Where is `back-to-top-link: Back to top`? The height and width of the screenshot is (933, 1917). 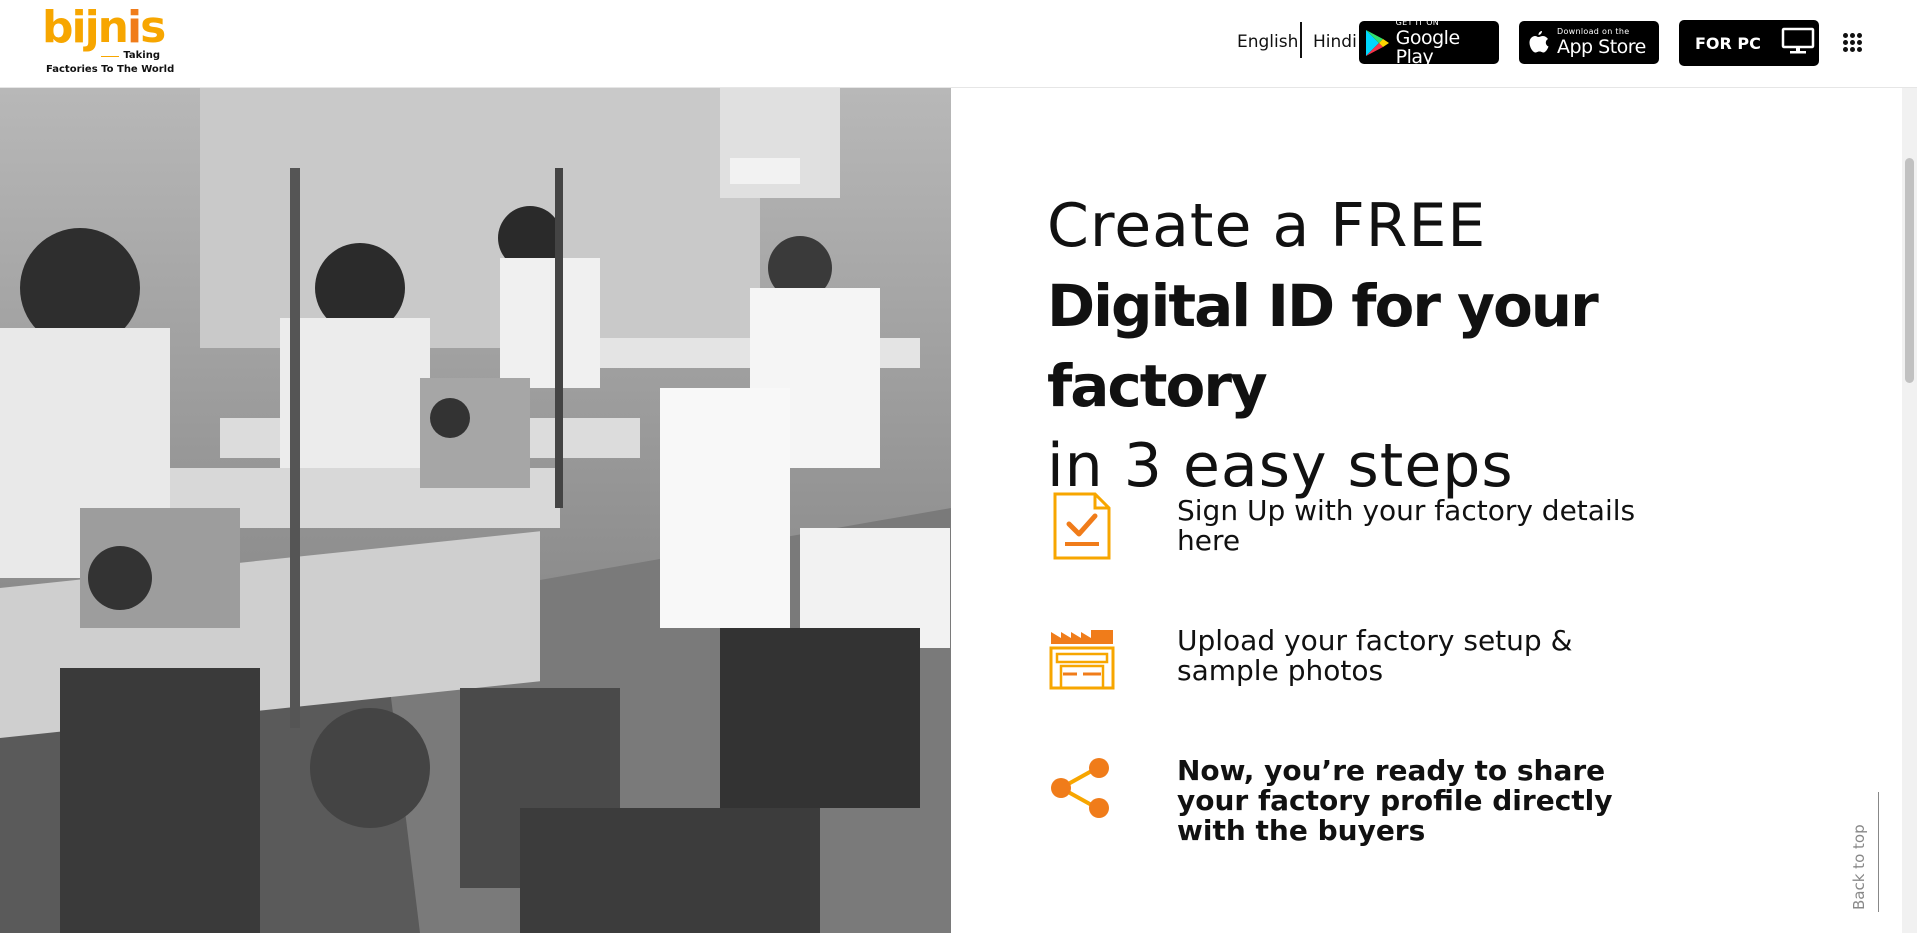 back-to-top-link: Back to top is located at coordinates (1864, 846).